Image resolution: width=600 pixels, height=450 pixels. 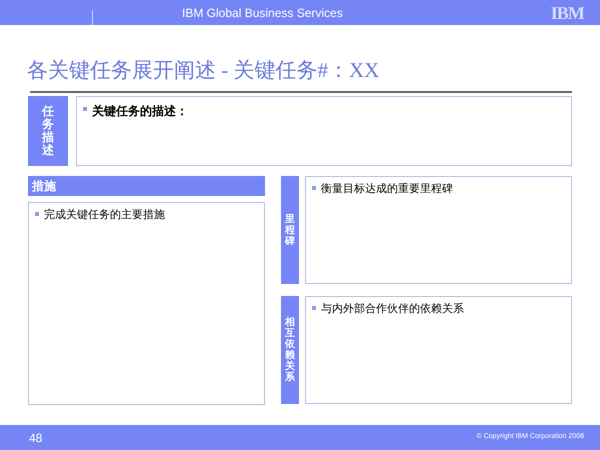 What do you see at coordinates (140, 111) in the screenshot?
I see `bullet-text: 关键任务的描述：` at bounding box center [140, 111].